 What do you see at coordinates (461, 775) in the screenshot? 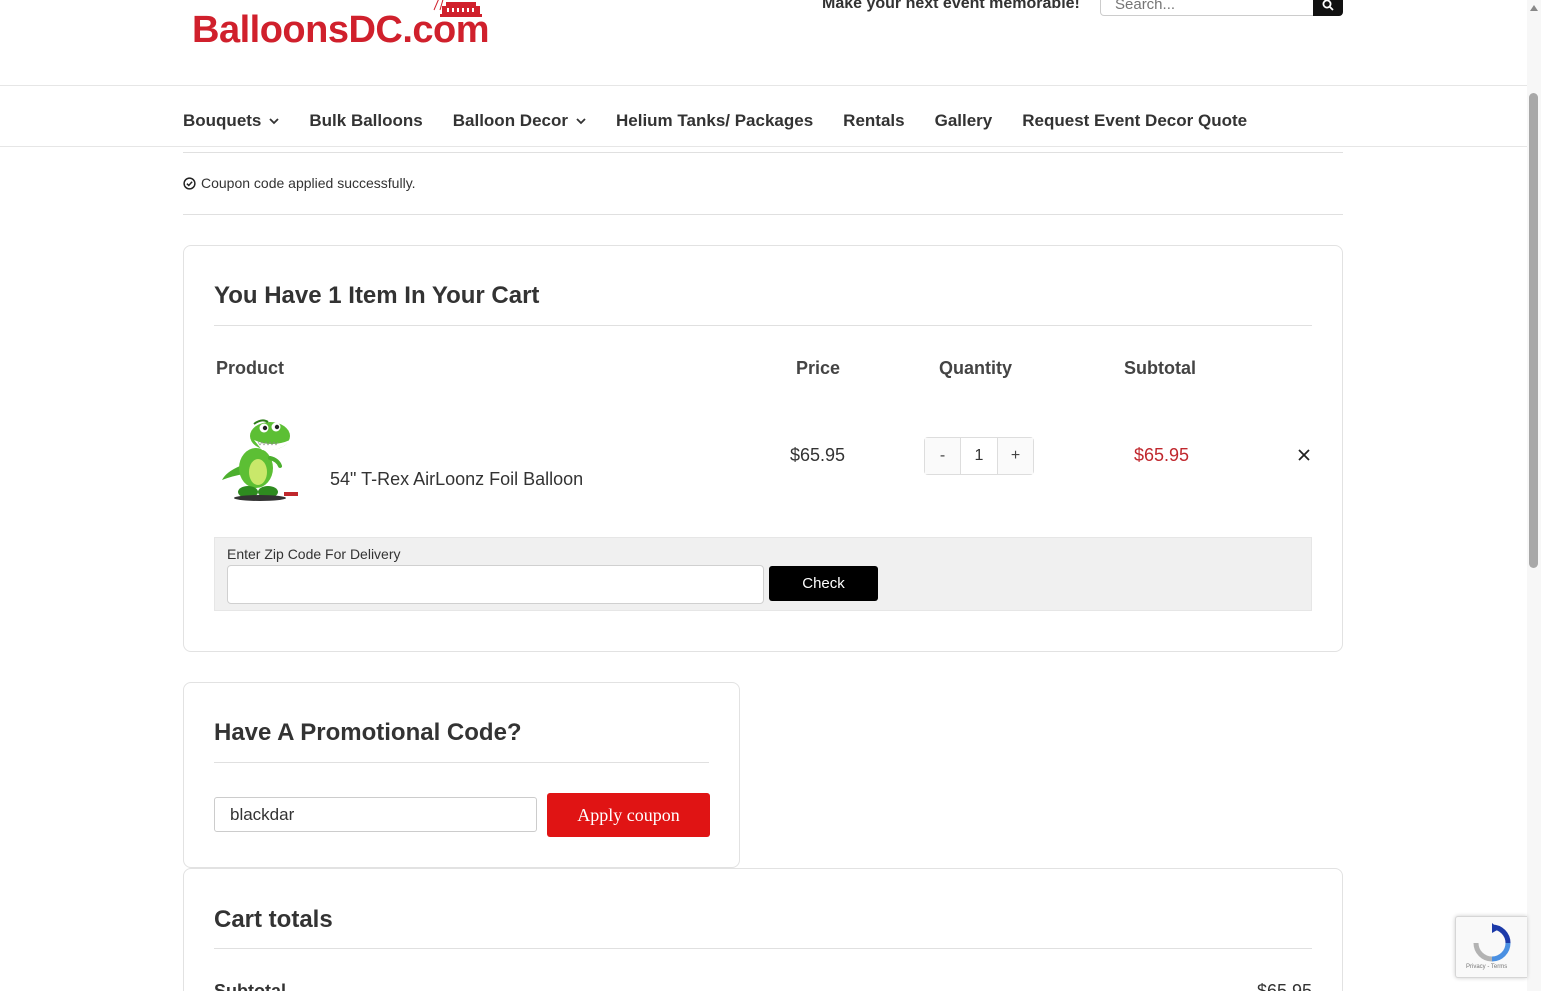
I see `promo-code-panel: Have A Promotional Code? Apply coupon` at bounding box center [461, 775].